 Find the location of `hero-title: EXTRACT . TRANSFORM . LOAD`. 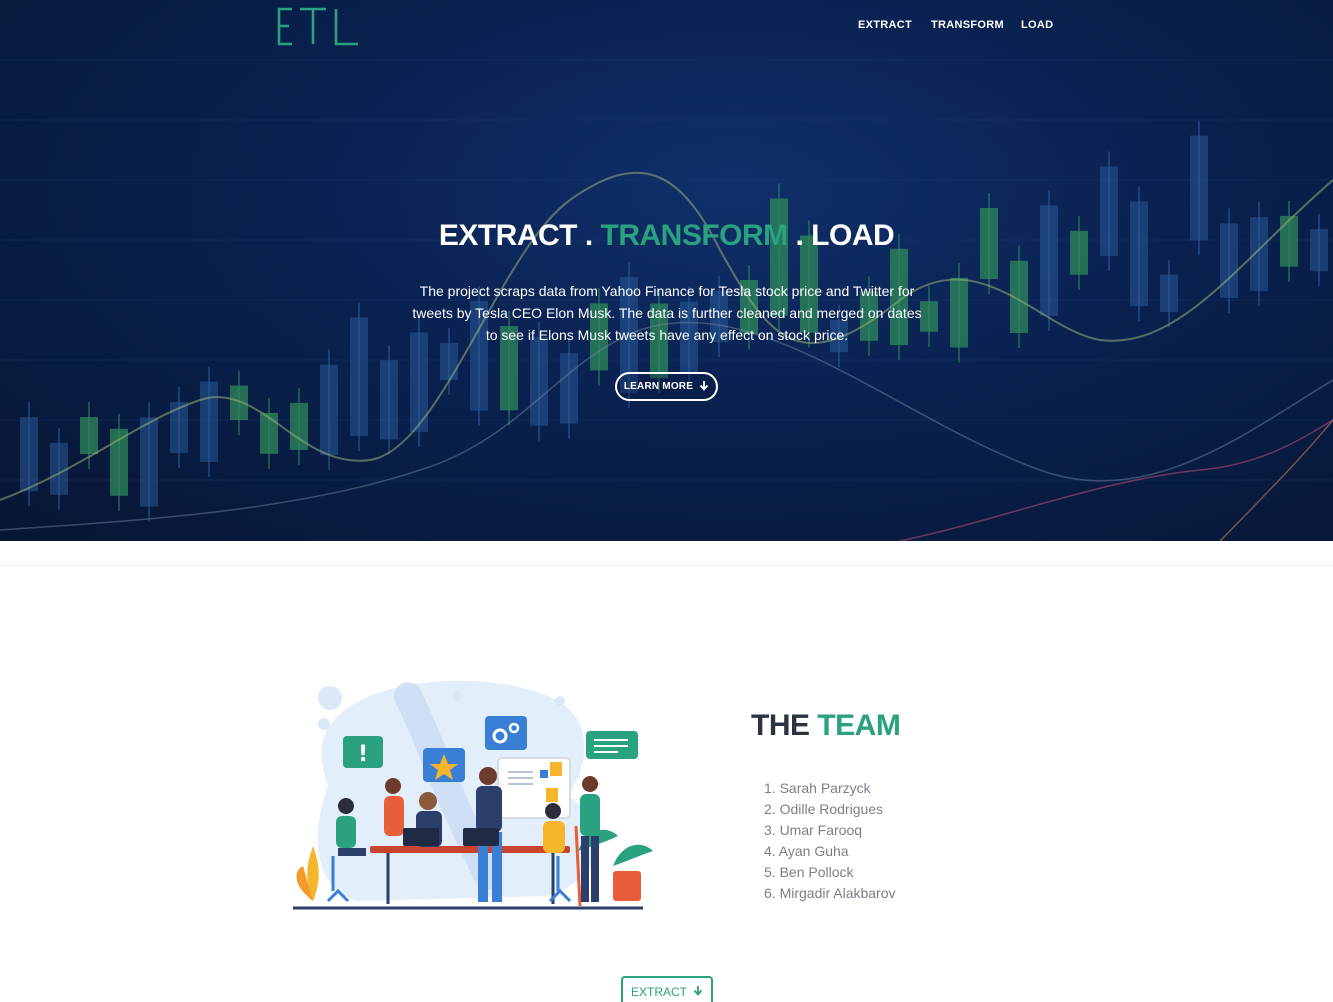

hero-title: EXTRACT . TRANSFORM . LOAD is located at coordinates (666, 236).